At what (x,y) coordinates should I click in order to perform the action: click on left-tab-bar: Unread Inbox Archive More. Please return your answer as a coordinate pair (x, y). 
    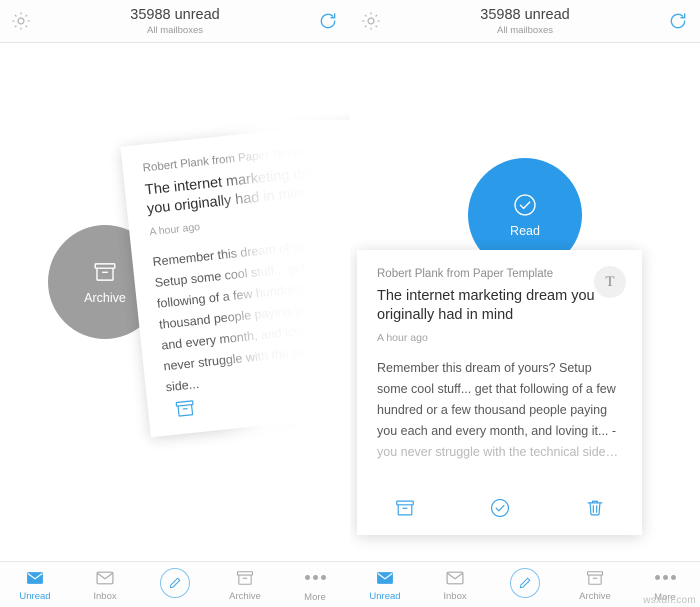
    Looking at the image, I should click on (175, 584).